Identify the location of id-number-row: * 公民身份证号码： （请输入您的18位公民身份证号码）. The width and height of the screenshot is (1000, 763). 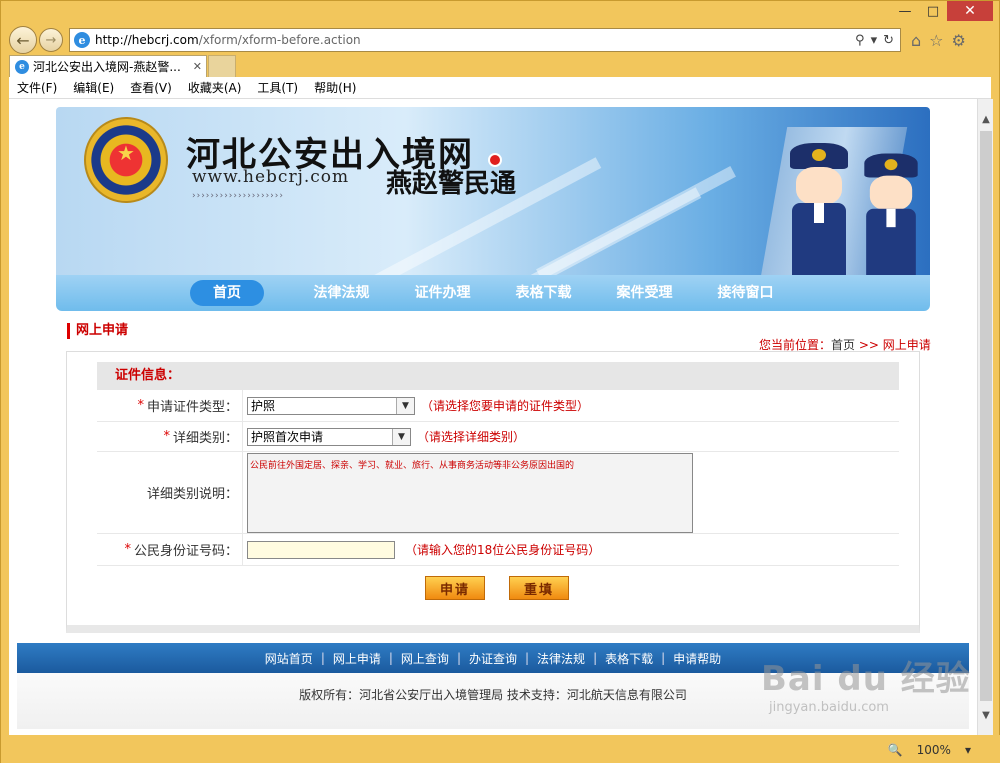
(498, 550).